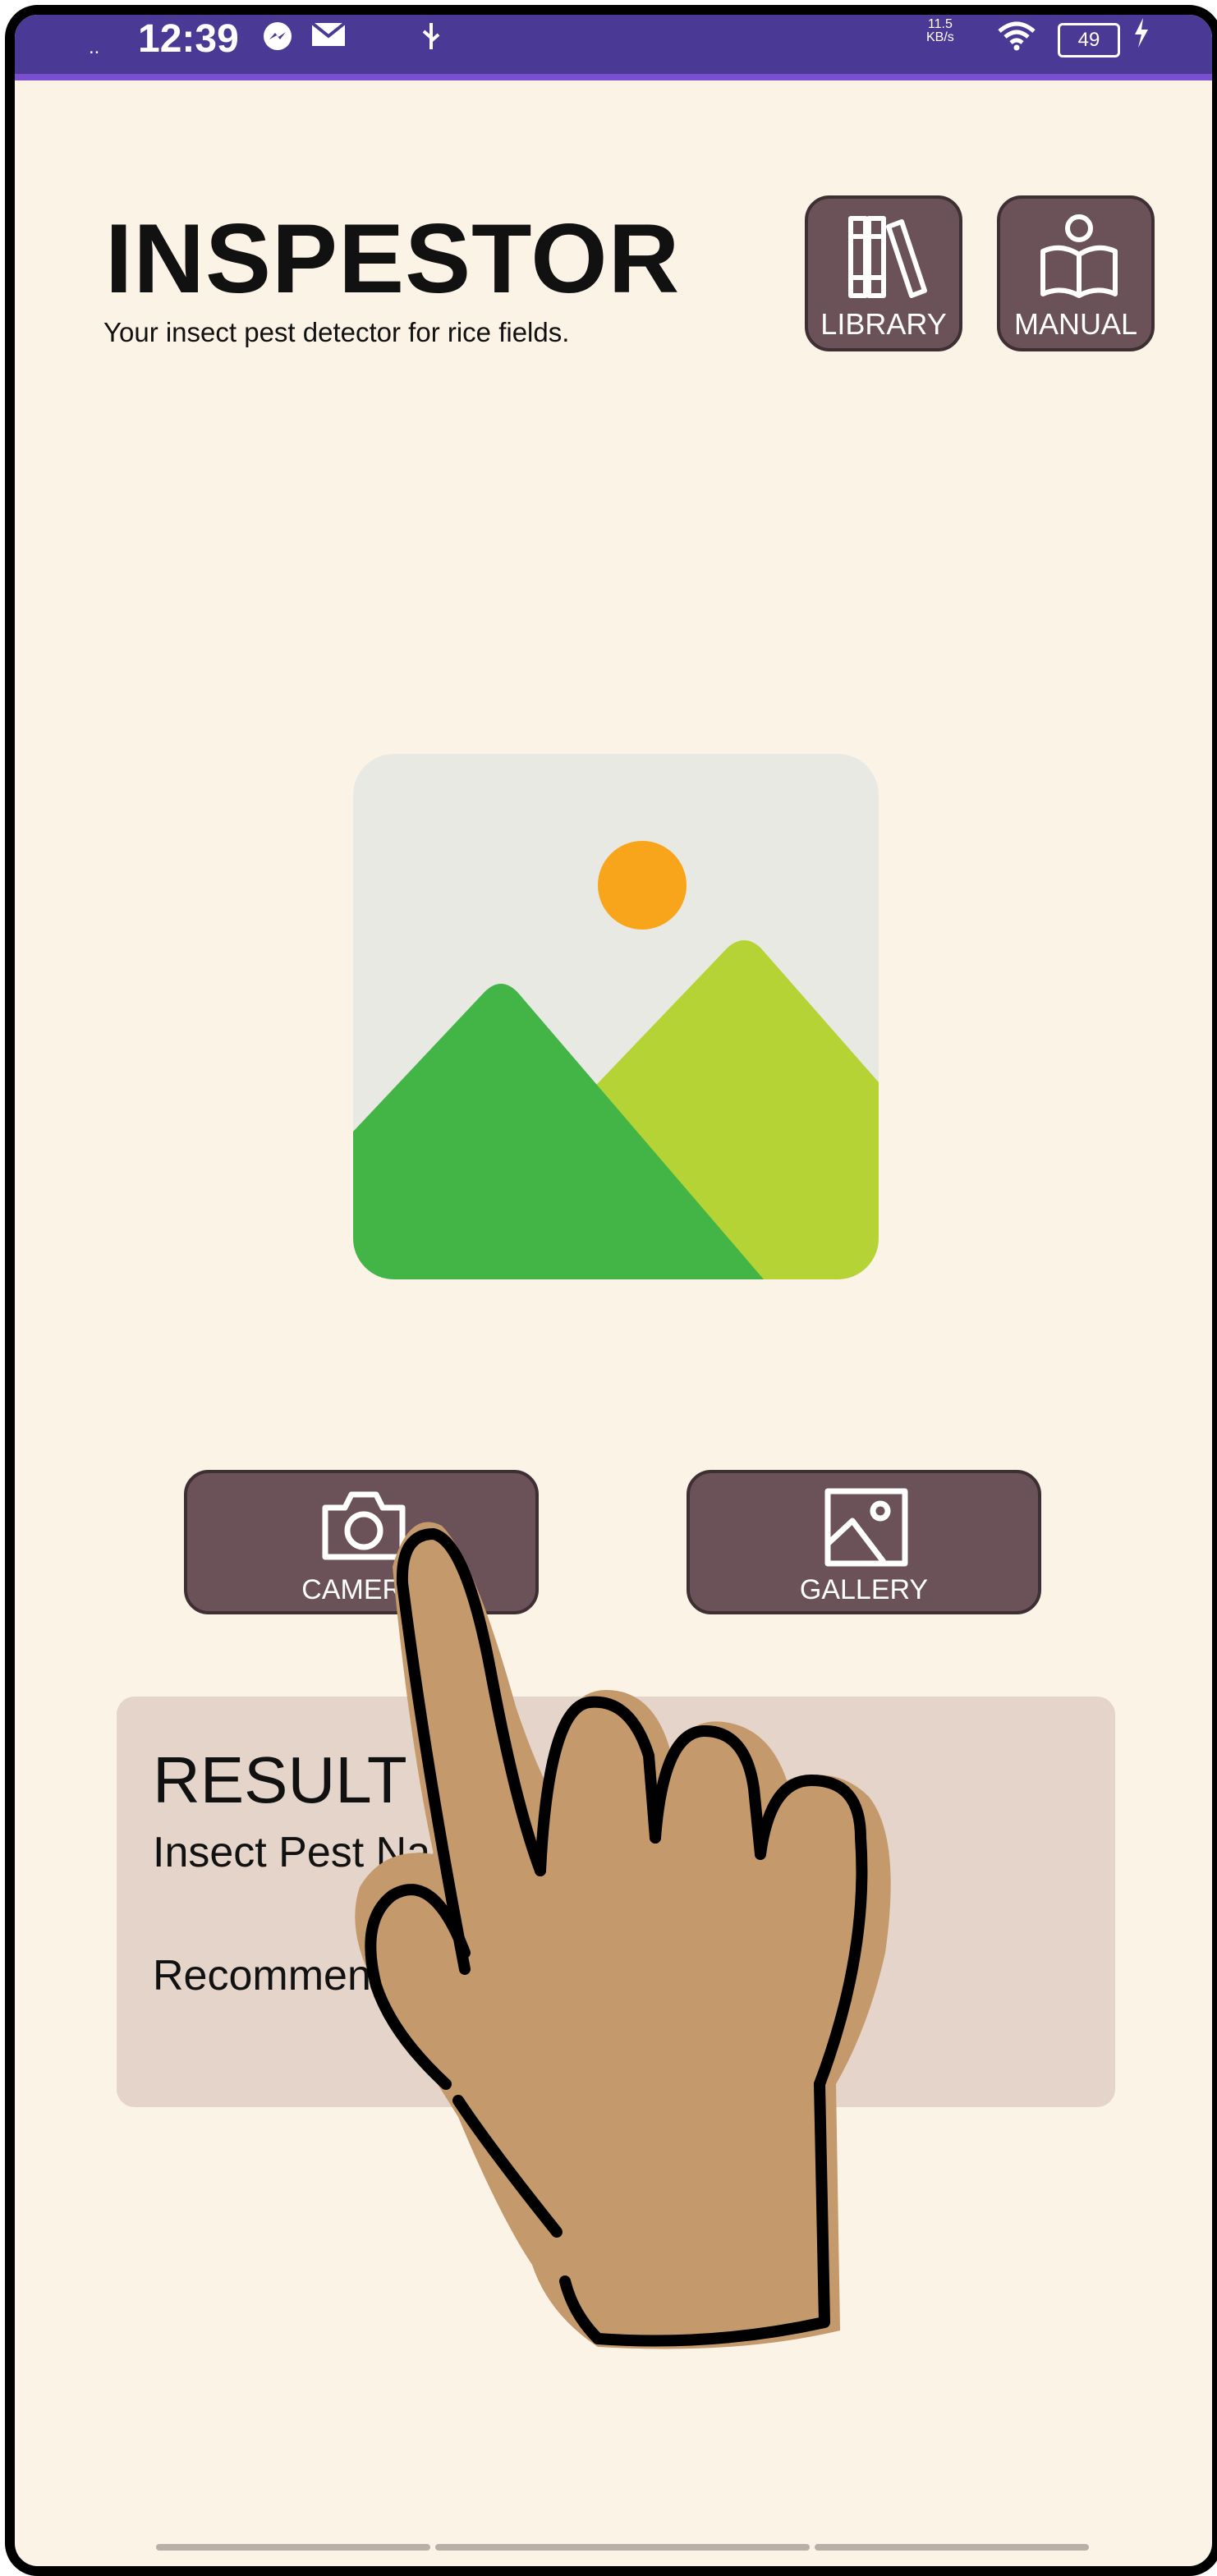  Describe the element at coordinates (614, 44) in the screenshot. I see `status-bar: .. 12:39 11.5 KB/s 49` at that location.